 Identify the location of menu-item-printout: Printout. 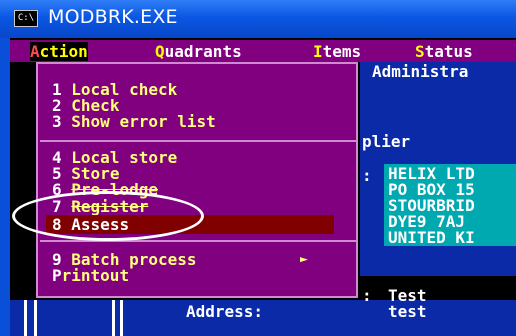
(90, 275).